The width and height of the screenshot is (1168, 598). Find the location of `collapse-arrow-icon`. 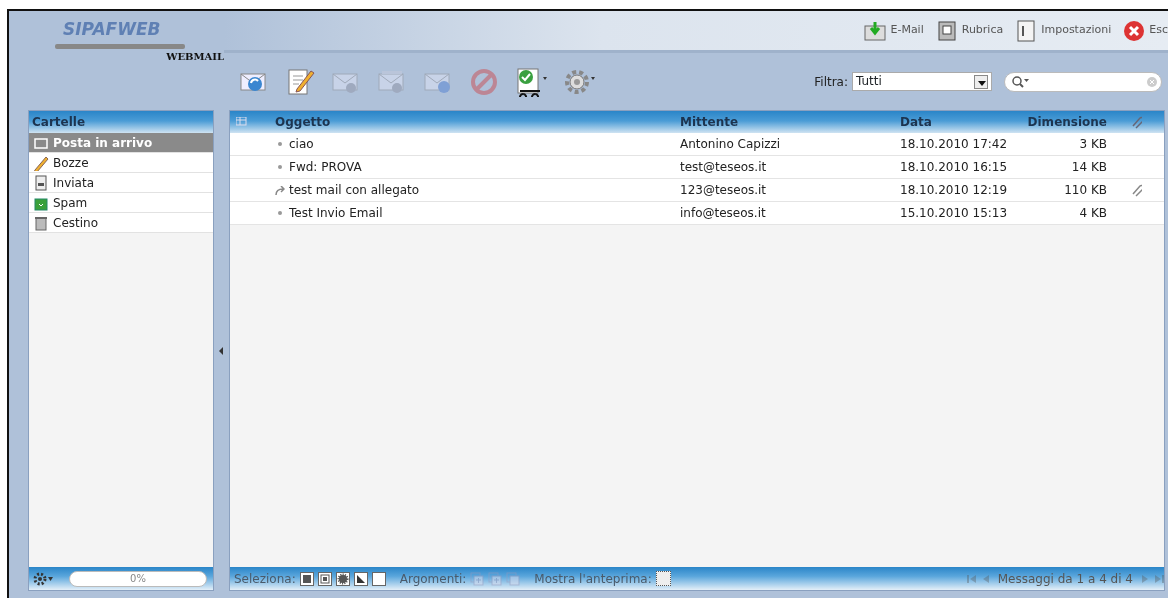

collapse-arrow-icon is located at coordinates (221, 350).